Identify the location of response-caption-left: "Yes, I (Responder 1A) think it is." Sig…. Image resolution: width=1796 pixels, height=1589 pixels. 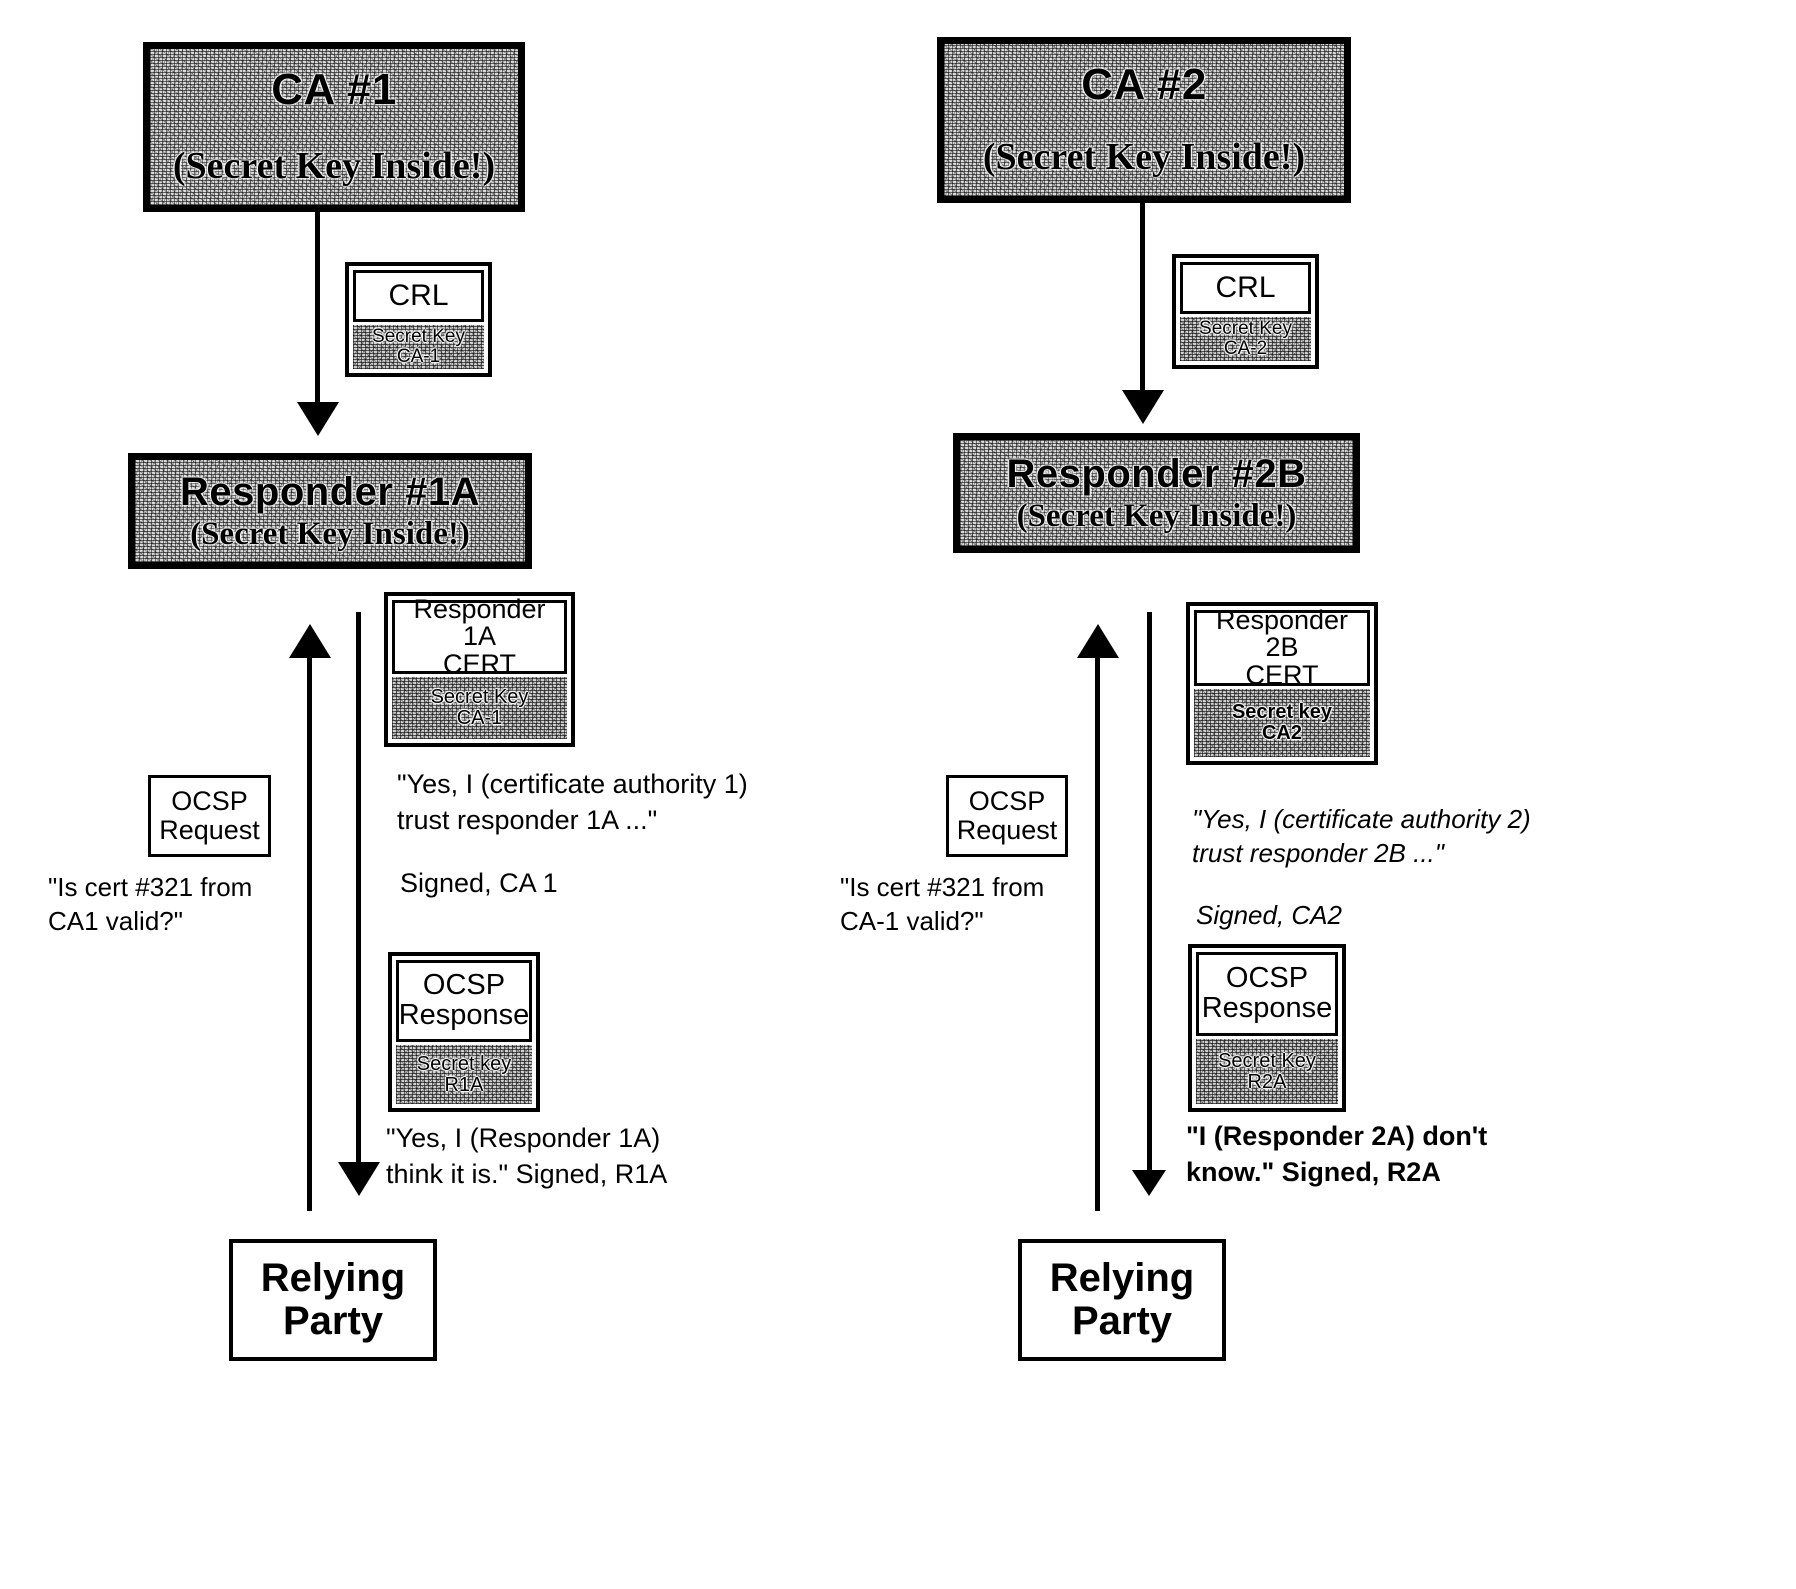
(527, 1156).